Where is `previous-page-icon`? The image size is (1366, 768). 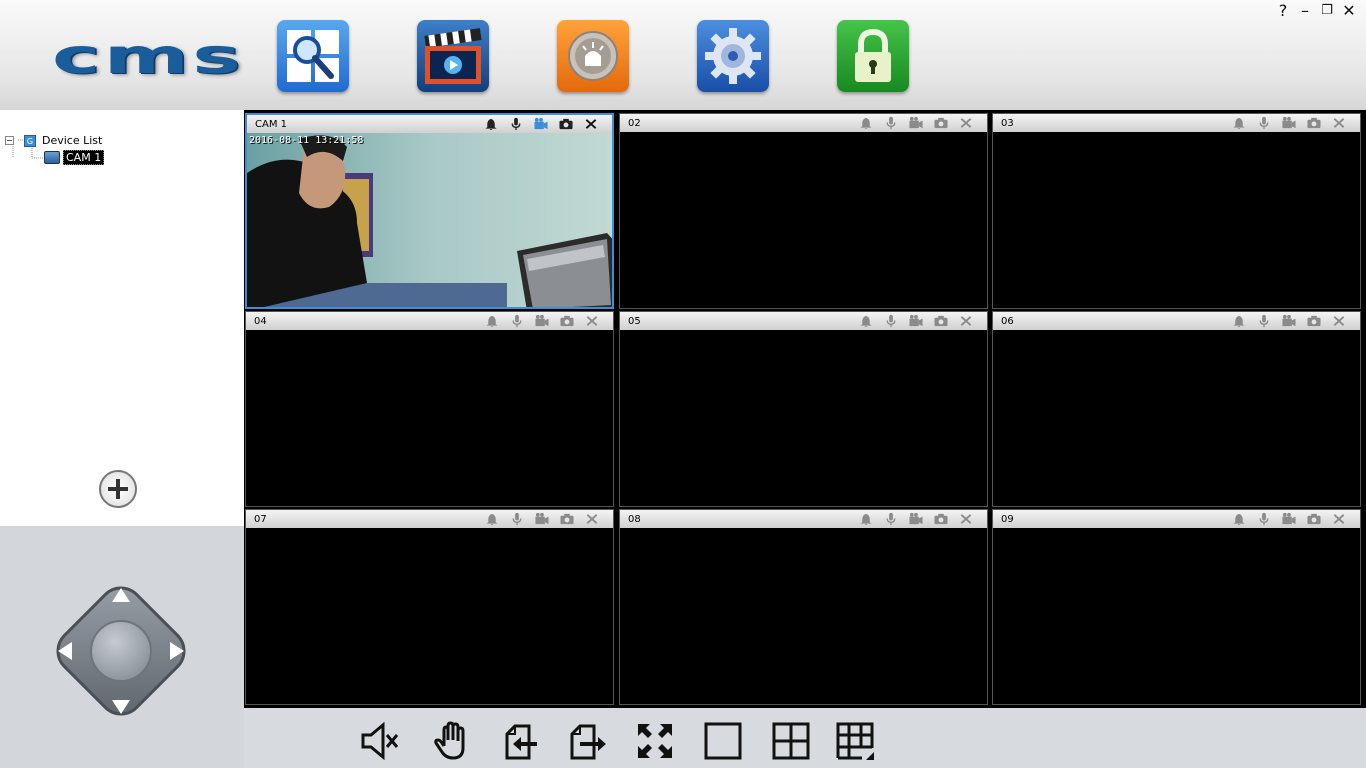
previous-page-icon is located at coordinates (520, 741).